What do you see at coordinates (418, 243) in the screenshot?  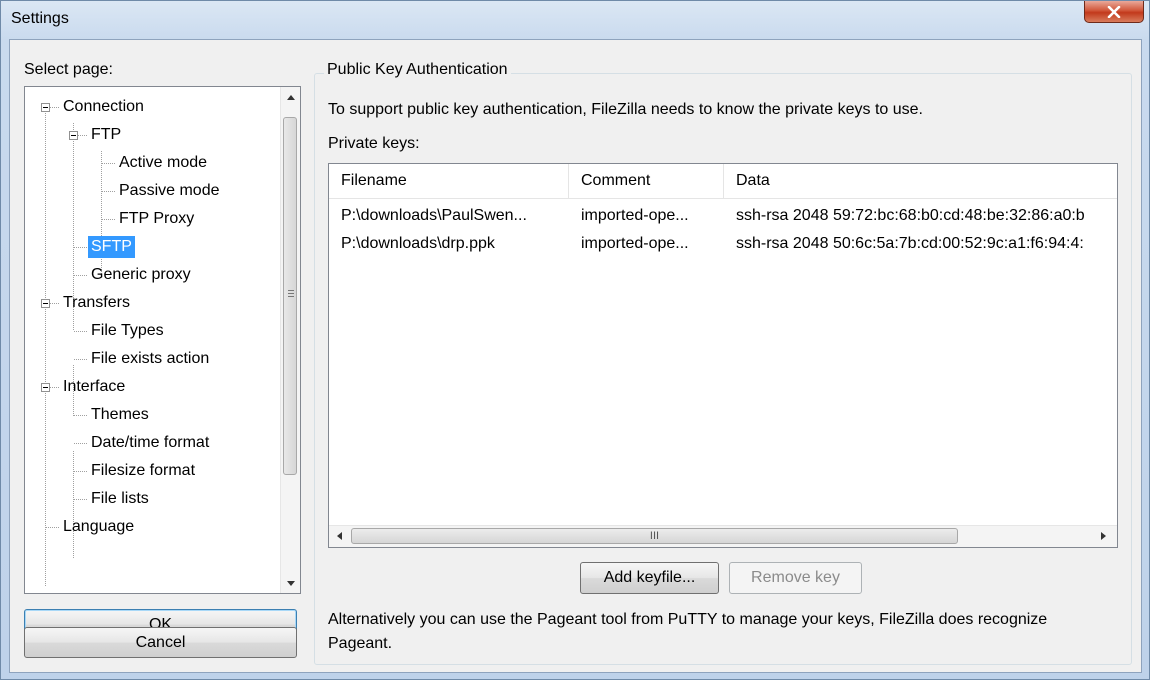 I see `cell-filename: P:\downloads\drp.ppk` at bounding box center [418, 243].